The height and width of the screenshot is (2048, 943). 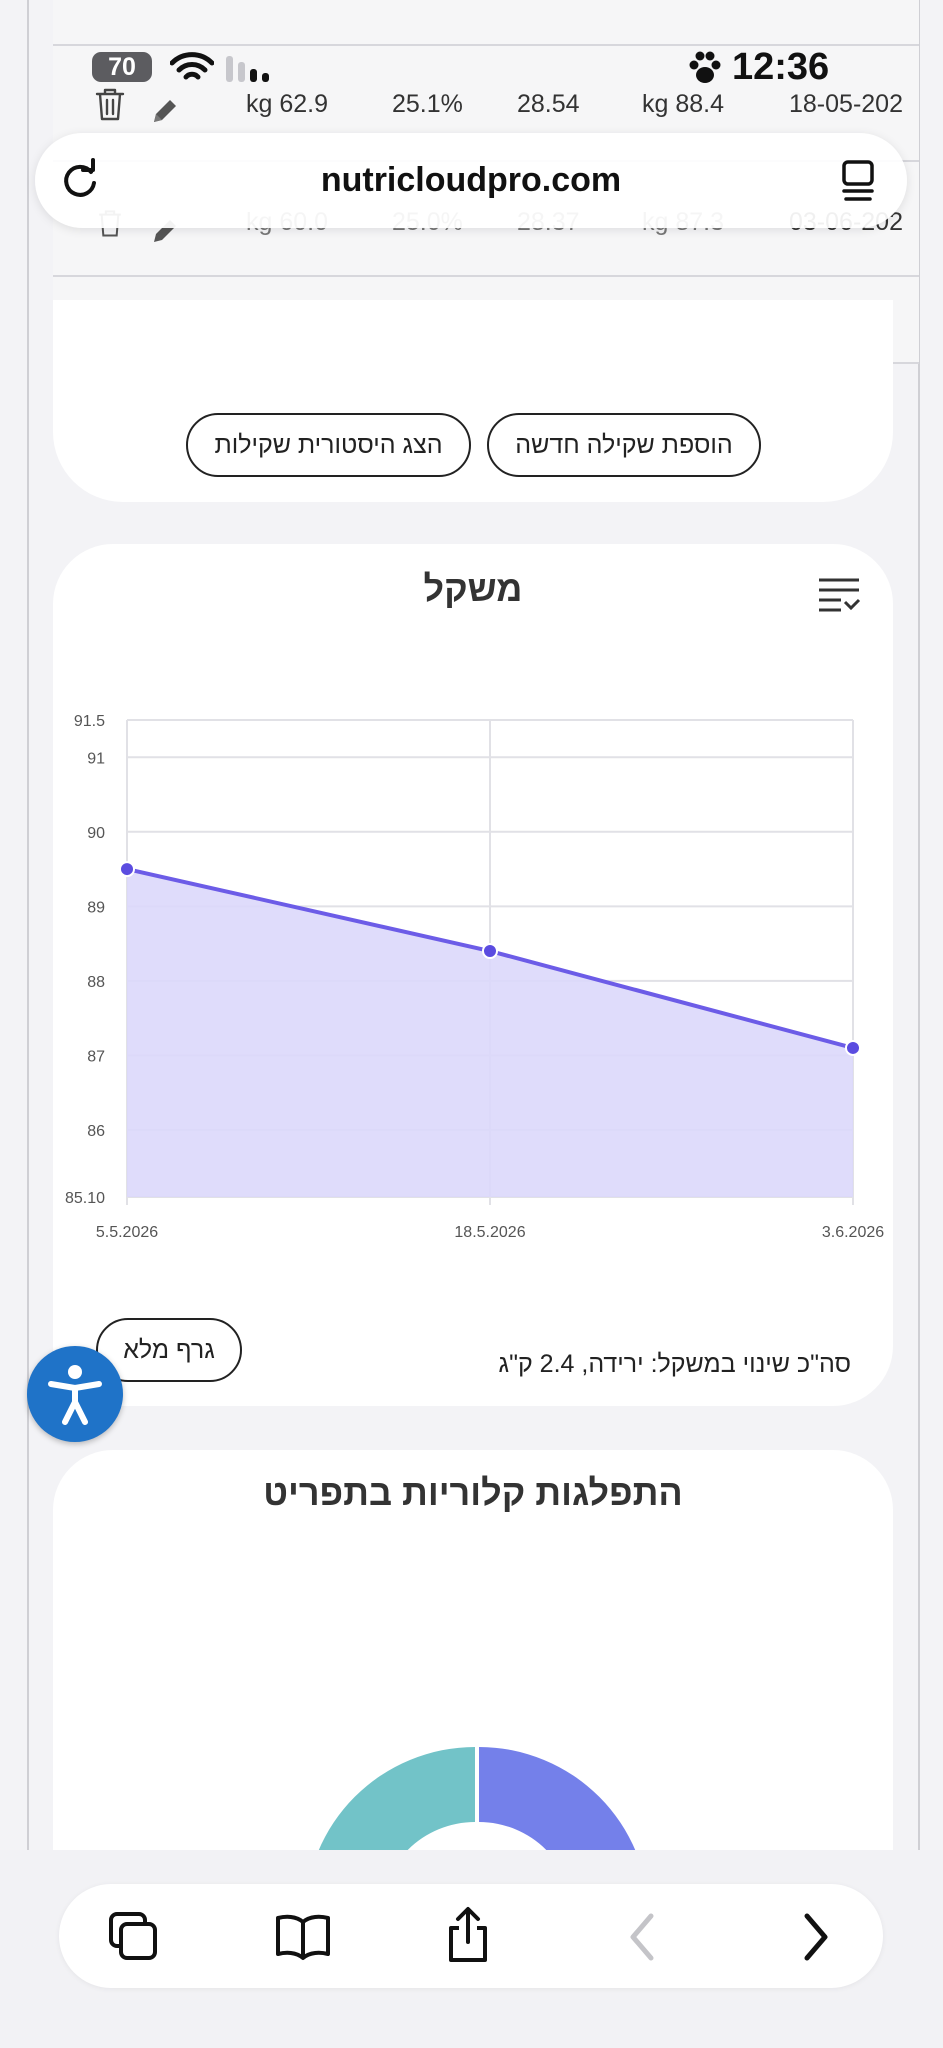 I want to click on cell-ideal-weight: kg 88.4, so click(x=683, y=104).